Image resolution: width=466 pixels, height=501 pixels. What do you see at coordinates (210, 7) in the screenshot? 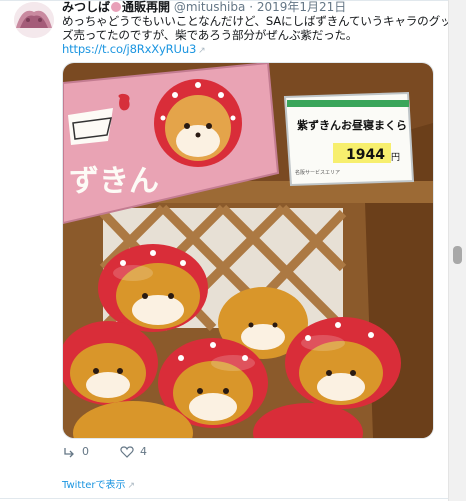
I see `user-handle: @mitushiba` at bounding box center [210, 7].